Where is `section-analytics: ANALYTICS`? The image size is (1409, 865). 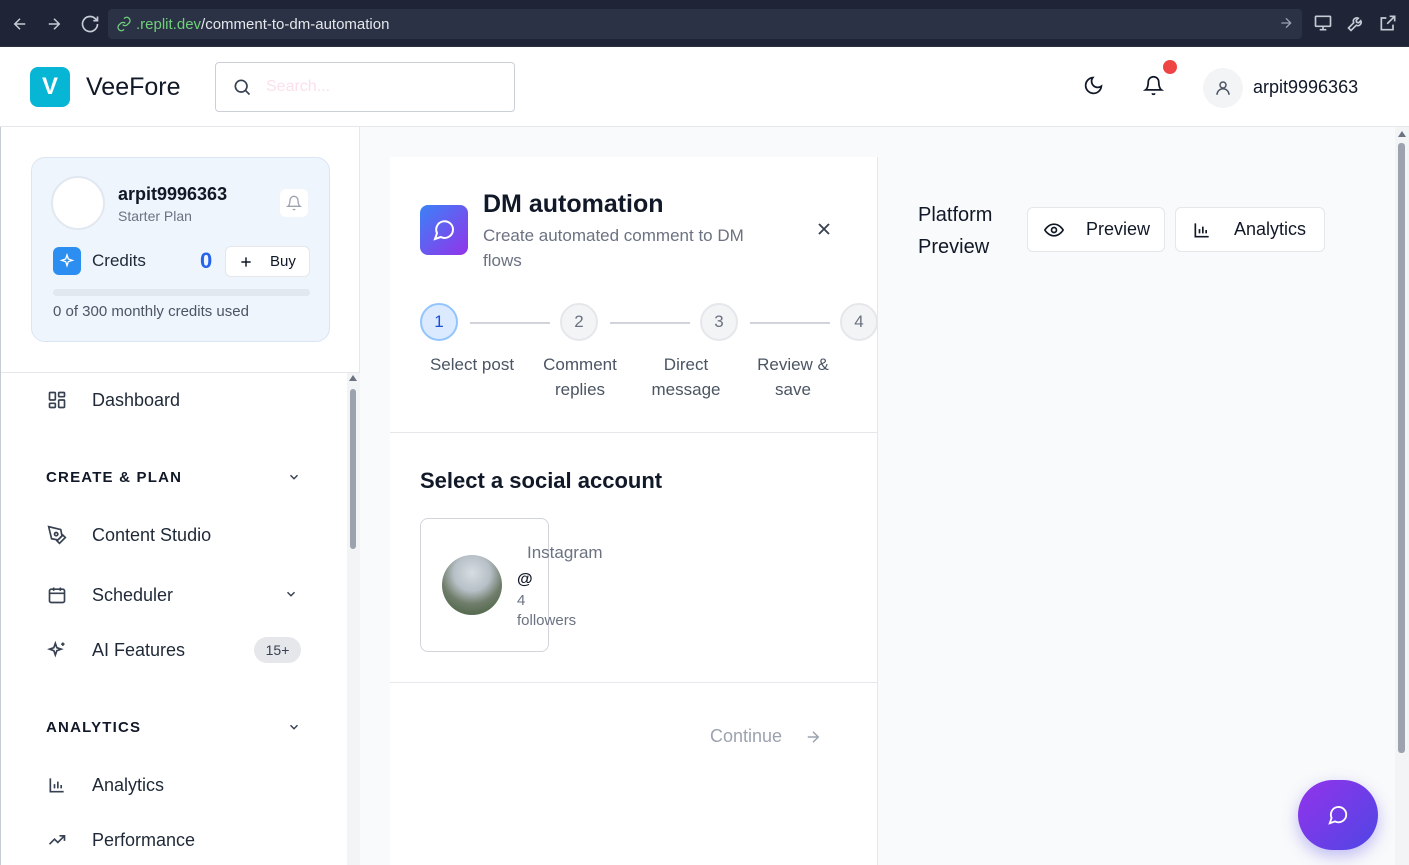 section-analytics: ANALYTICS is located at coordinates (93, 727).